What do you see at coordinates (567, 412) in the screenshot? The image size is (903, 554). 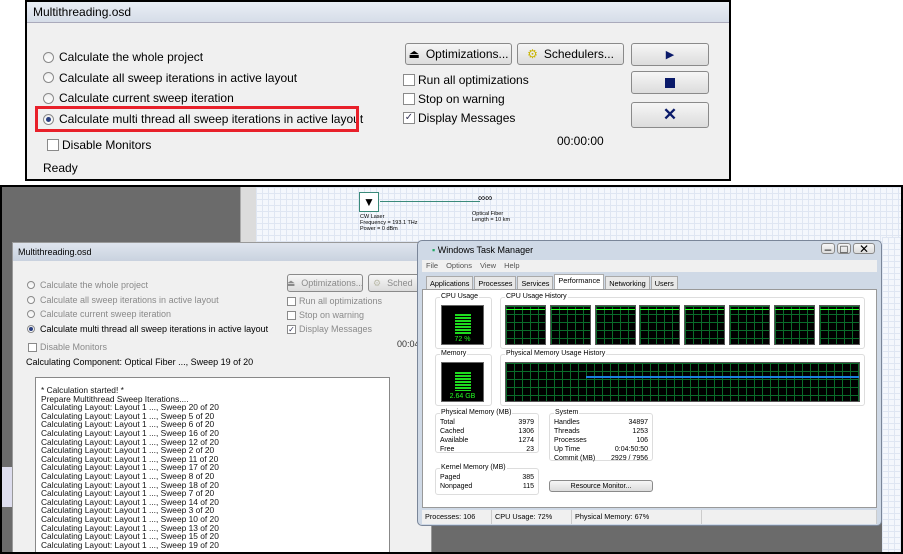 I see `group-label: System` at bounding box center [567, 412].